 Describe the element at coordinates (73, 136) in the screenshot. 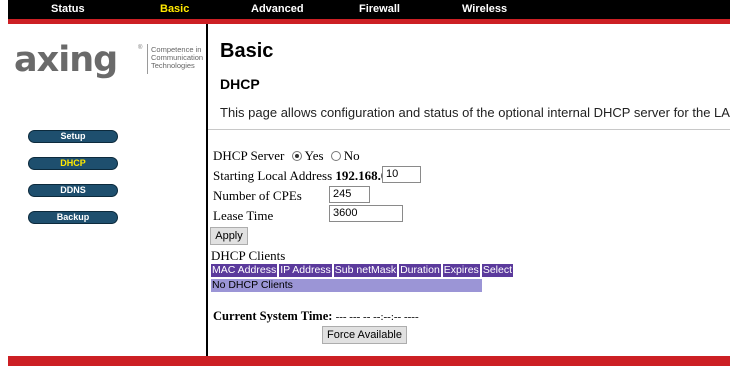

I see `sidebar-item-setup: Setup` at that location.